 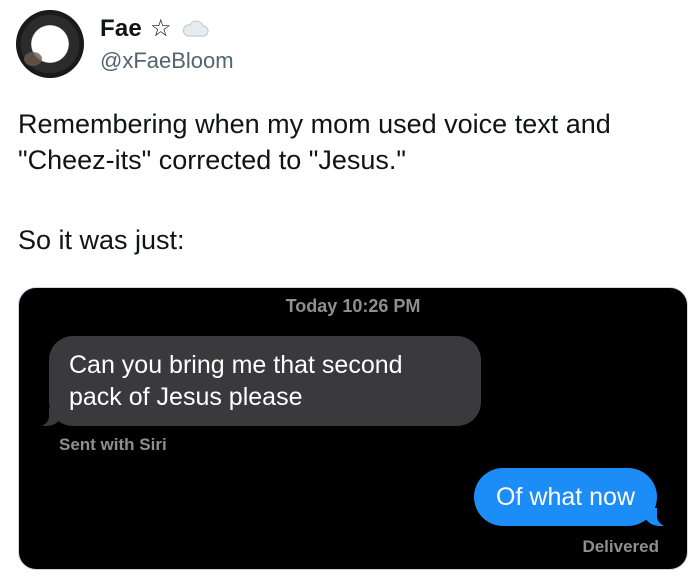 What do you see at coordinates (50, 44) in the screenshot?
I see `avatar` at bounding box center [50, 44].